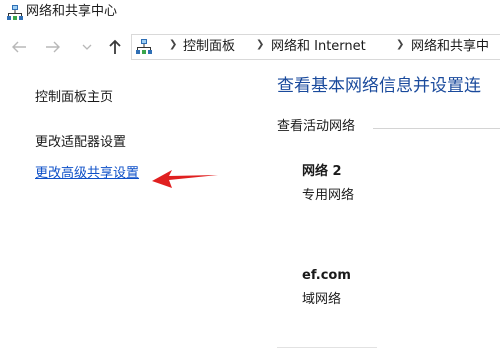  Describe the element at coordinates (209, 47) in the screenshot. I see `breadcrumb-control-panel: 控制面板` at that location.